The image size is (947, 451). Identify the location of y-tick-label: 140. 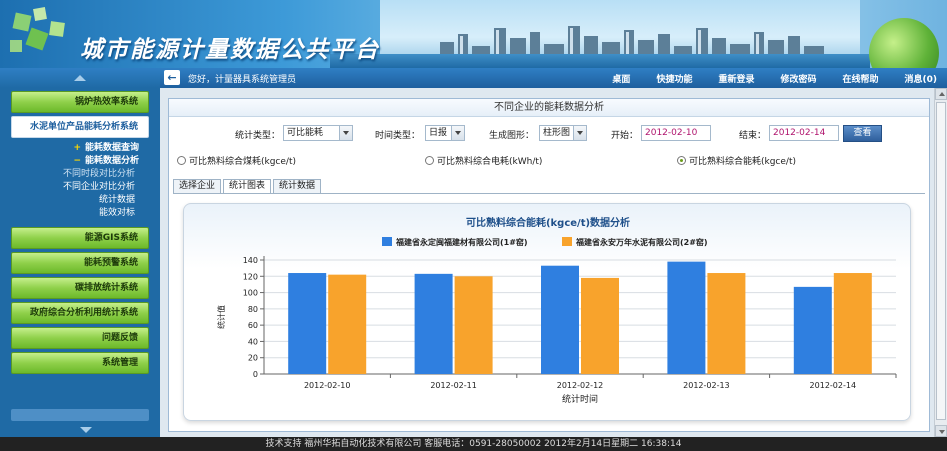
(250, 260).